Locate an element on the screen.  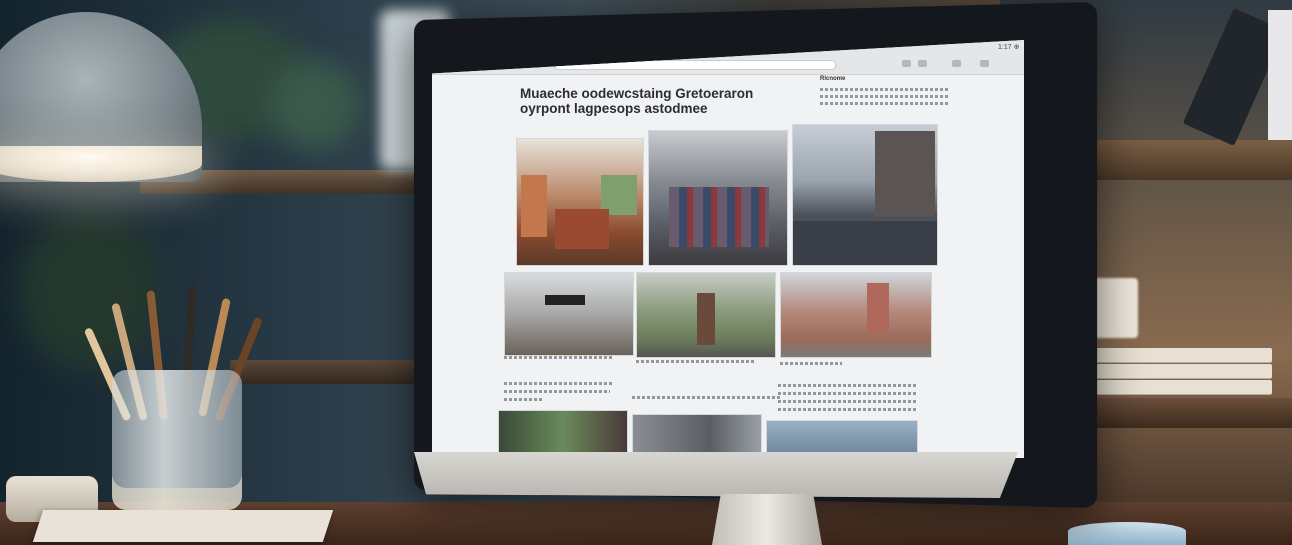
sidebar-heading: Rlcnome is located at coordinates (833, 79).